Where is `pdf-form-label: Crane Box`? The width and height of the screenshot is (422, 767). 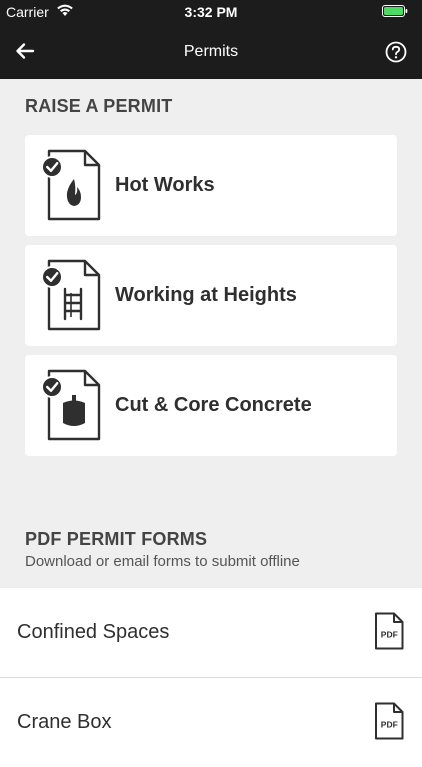
pdf-form-label: Crane Box is located at coordinates (64, 722).